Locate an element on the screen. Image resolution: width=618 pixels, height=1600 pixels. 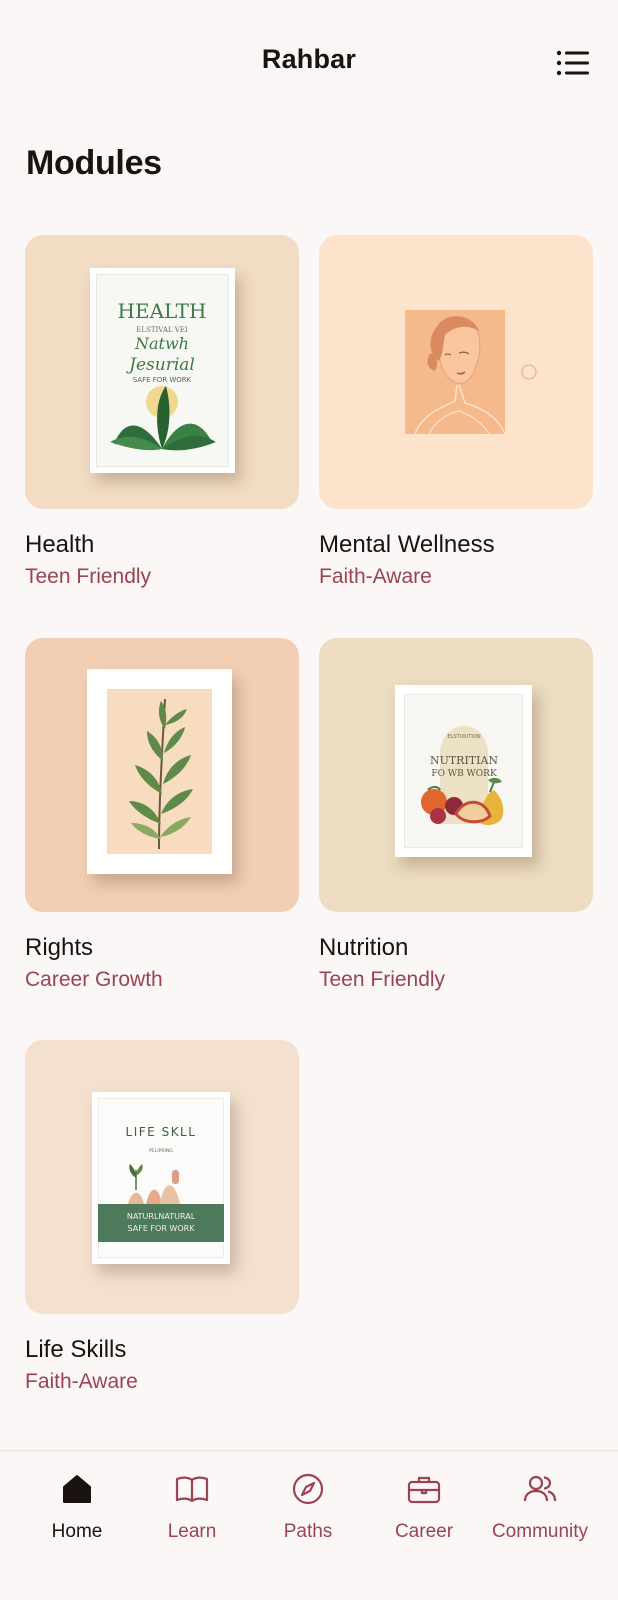
users-icon is located at coordinates (540, 1488).